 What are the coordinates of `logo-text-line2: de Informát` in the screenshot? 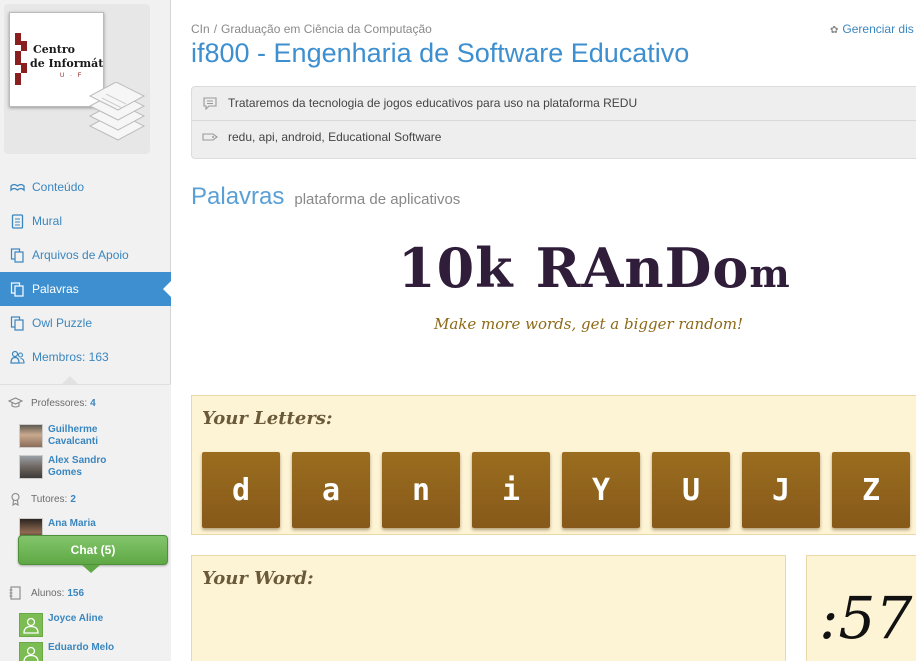 It's located at (67, 63).